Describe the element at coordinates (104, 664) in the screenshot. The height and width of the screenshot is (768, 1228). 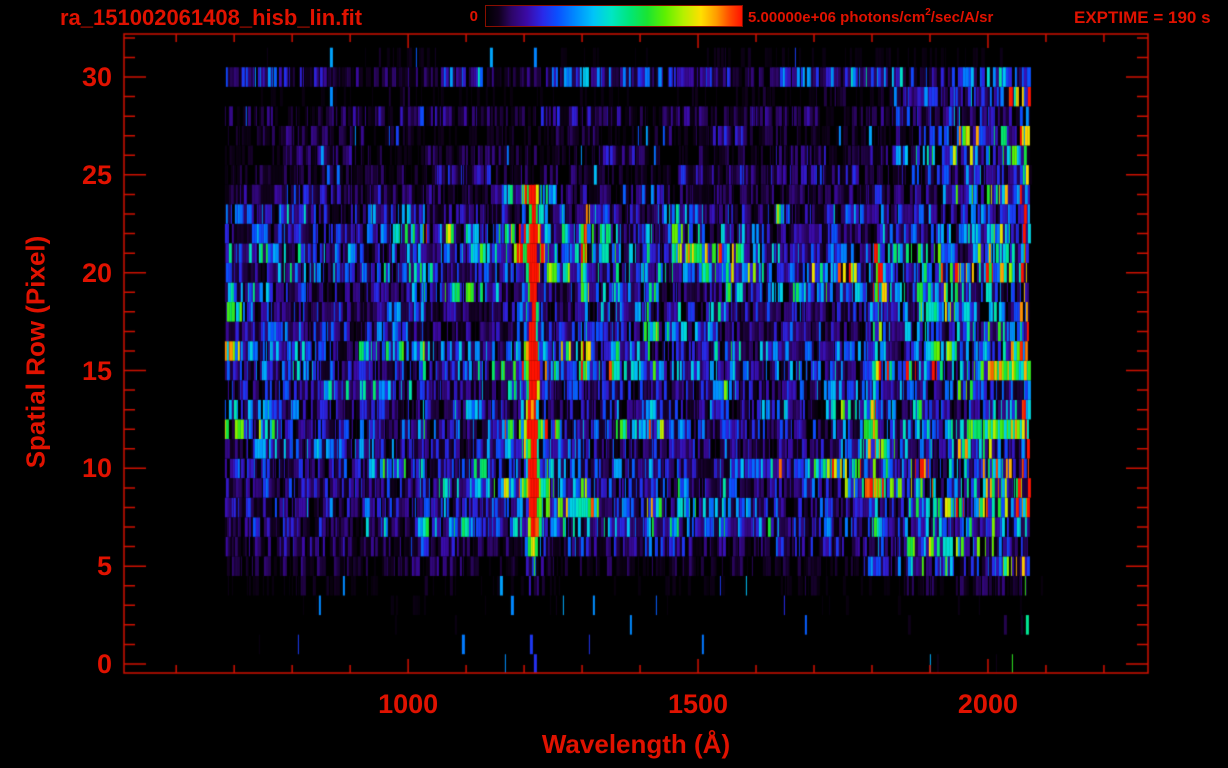
I see `y-tick-label: 0` at that location.